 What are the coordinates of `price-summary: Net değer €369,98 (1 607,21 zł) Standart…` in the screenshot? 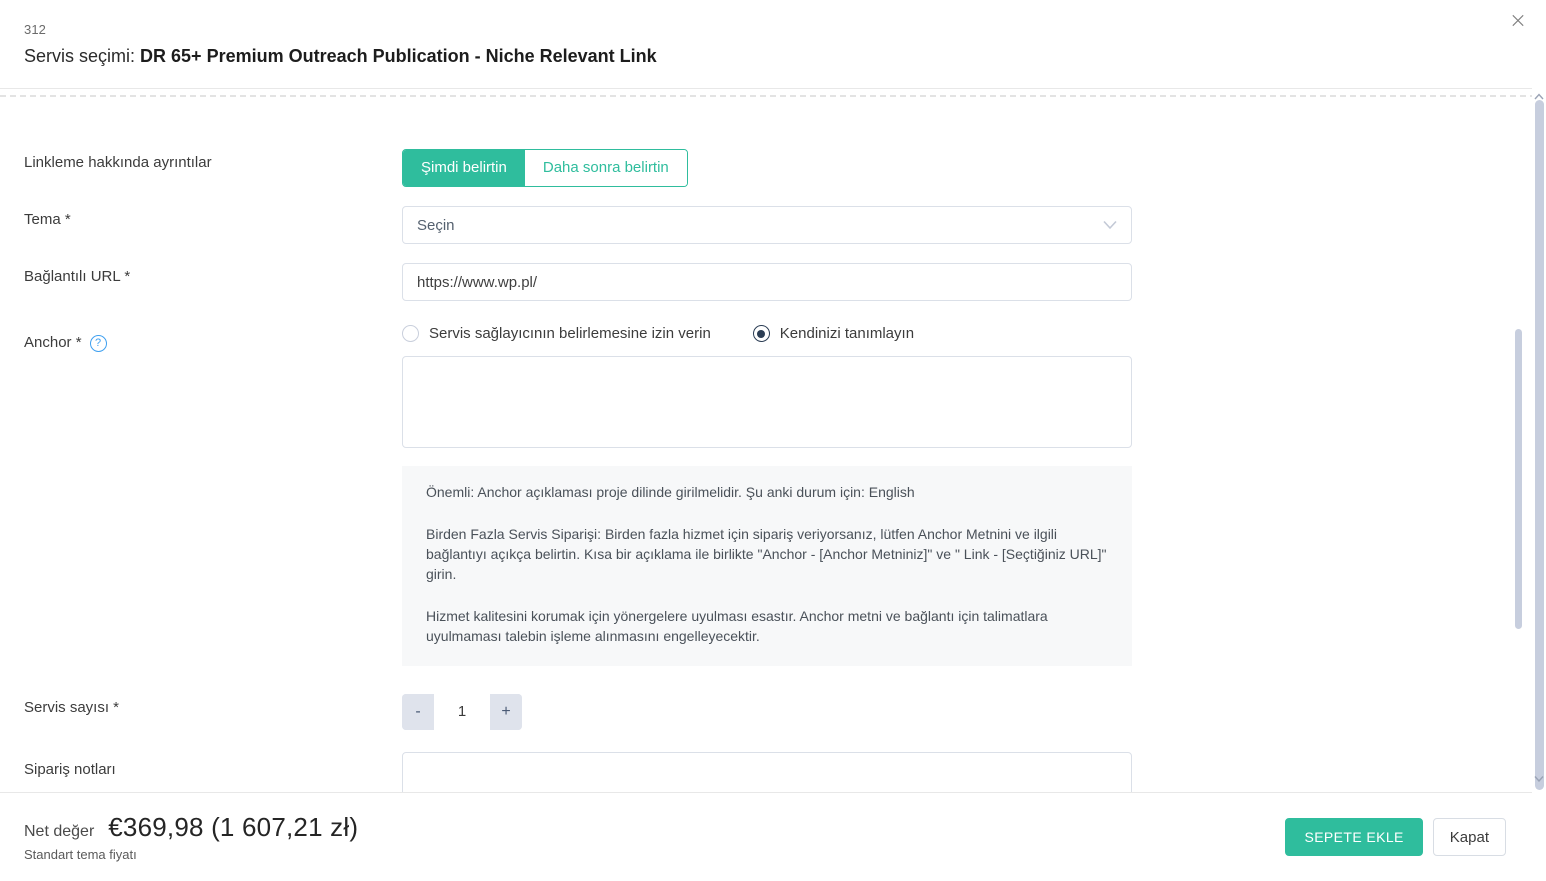 It's located at (191, 837).